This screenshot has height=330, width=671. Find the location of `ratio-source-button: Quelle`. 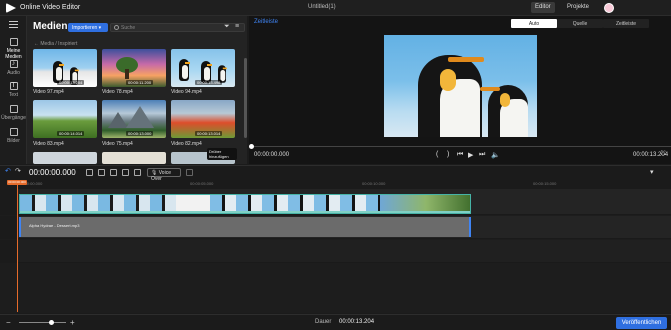

ratio-source-button: Quelle is located at coordinates (580, 23).